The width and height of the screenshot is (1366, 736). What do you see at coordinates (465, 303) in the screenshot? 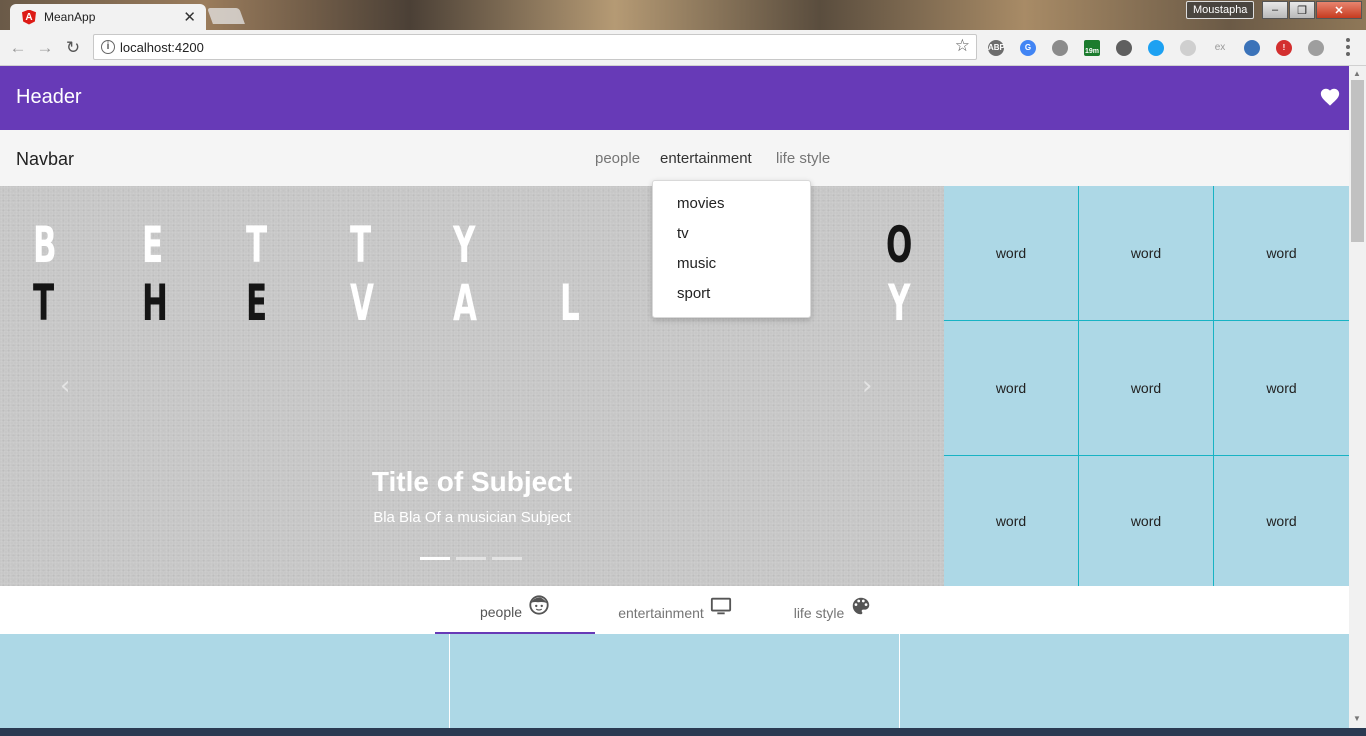
I see `letter: A` at bounding box center [465, 303].